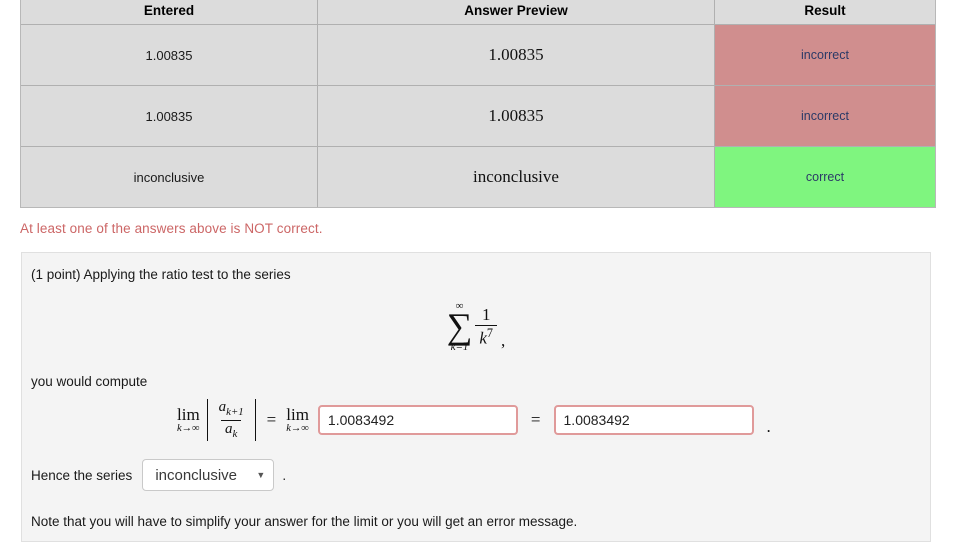 The image size is (956, 542). I want to click on denominator-exponent: 7, so click(490, 333).